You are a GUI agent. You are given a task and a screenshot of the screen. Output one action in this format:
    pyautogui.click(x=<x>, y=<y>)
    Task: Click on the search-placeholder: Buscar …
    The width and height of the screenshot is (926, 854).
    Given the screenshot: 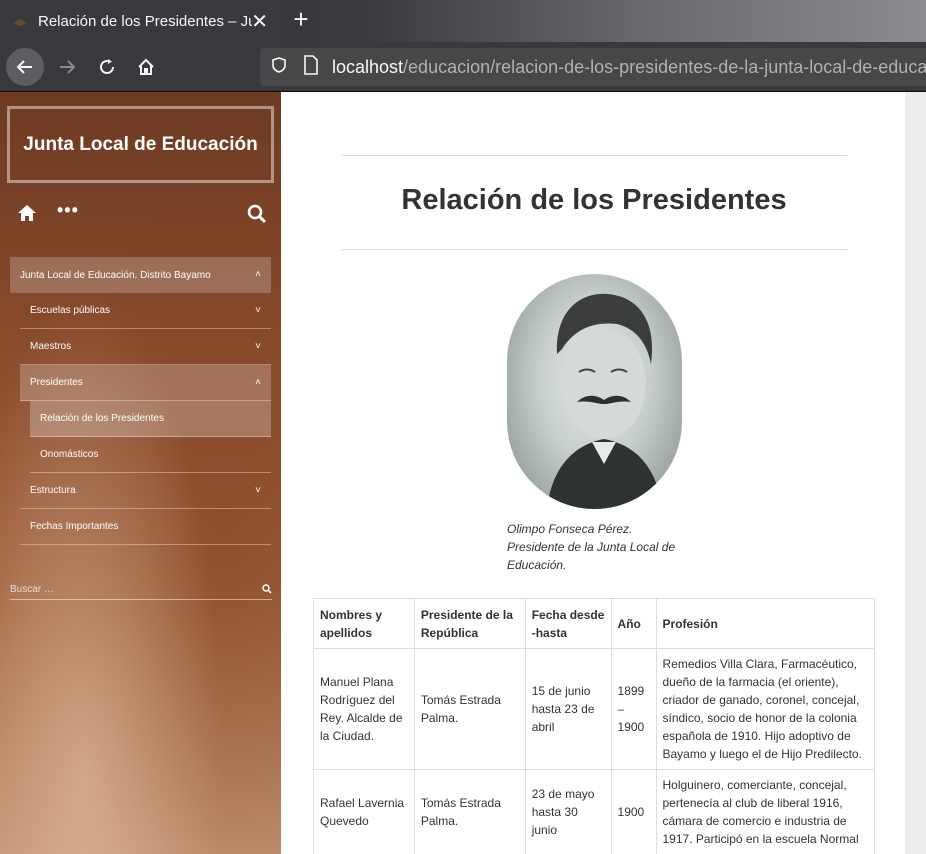 What is the action you would take?
    pyautogui.click(x=32, y=589)
    